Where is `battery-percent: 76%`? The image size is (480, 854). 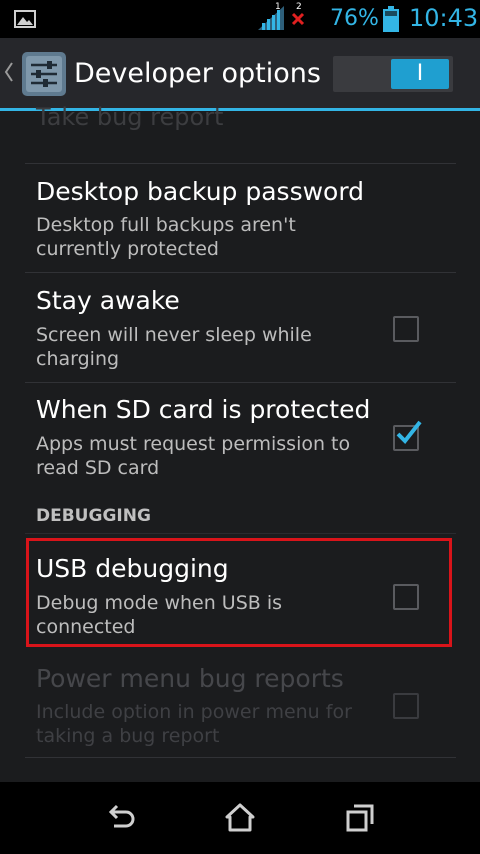
battery-percent: 76% is located at coordinates (354, 18).